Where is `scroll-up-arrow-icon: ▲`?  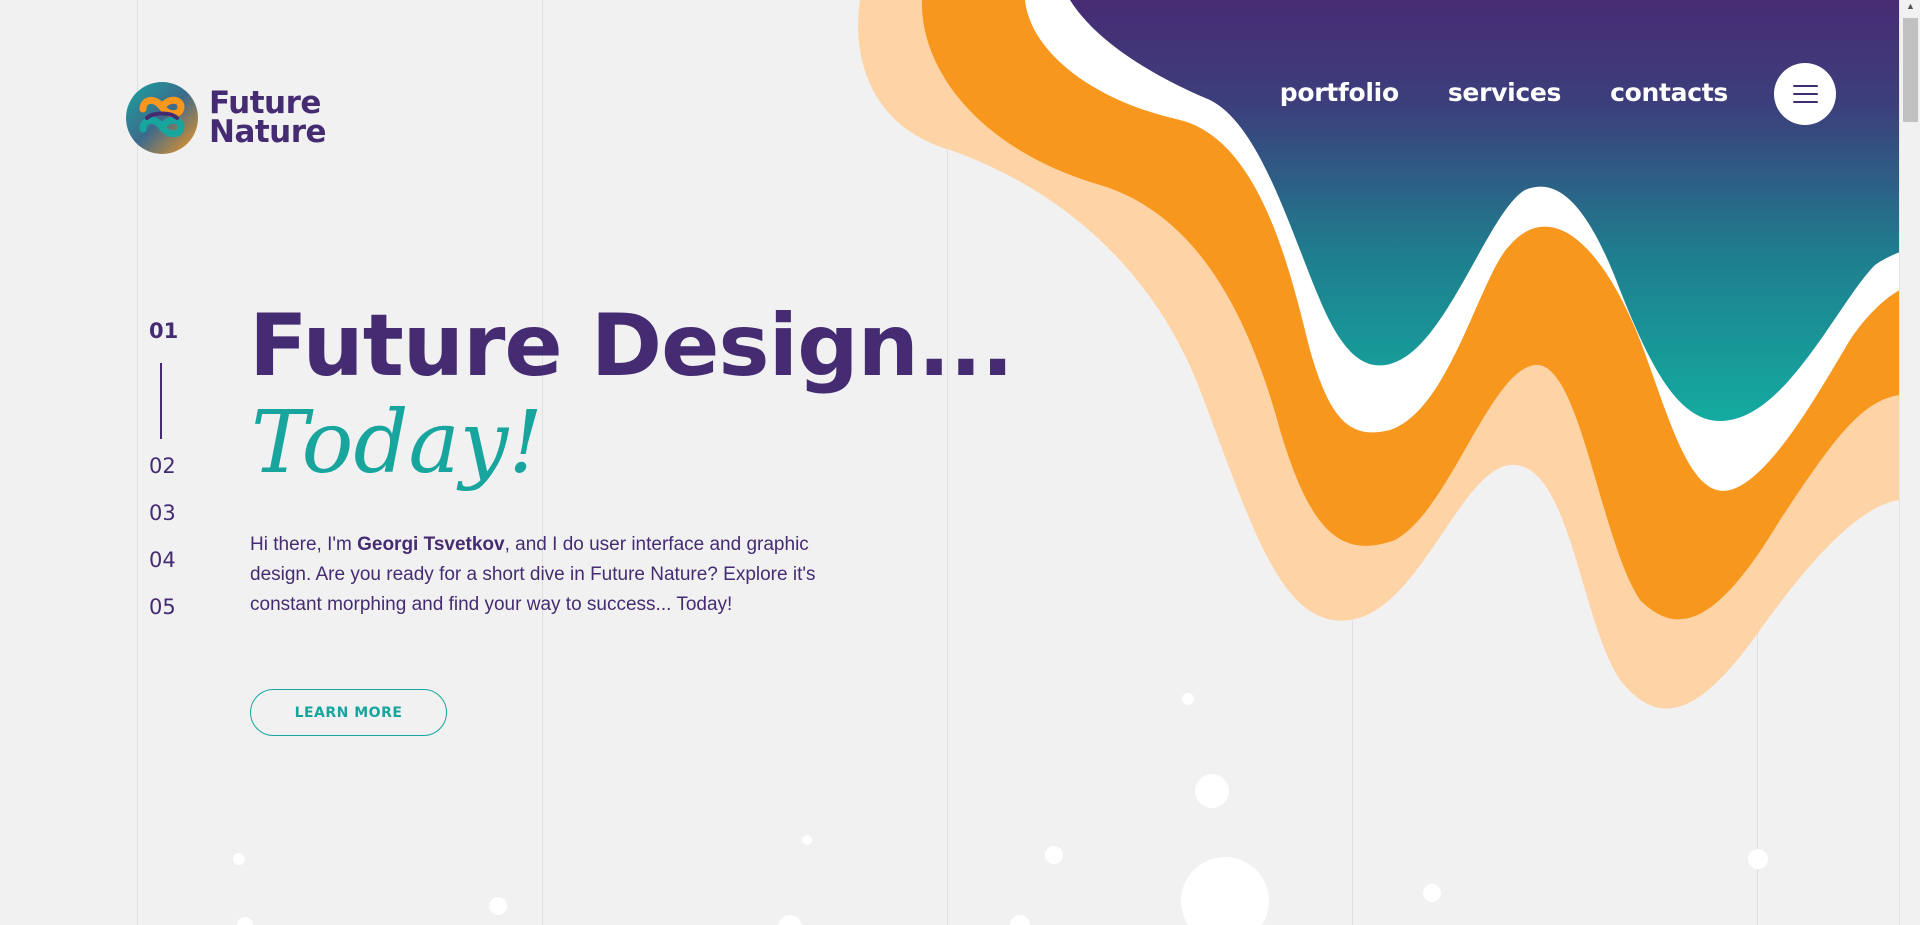 scroll-up-arrow-icon: ▲ is located at coordinates (1910, 6).